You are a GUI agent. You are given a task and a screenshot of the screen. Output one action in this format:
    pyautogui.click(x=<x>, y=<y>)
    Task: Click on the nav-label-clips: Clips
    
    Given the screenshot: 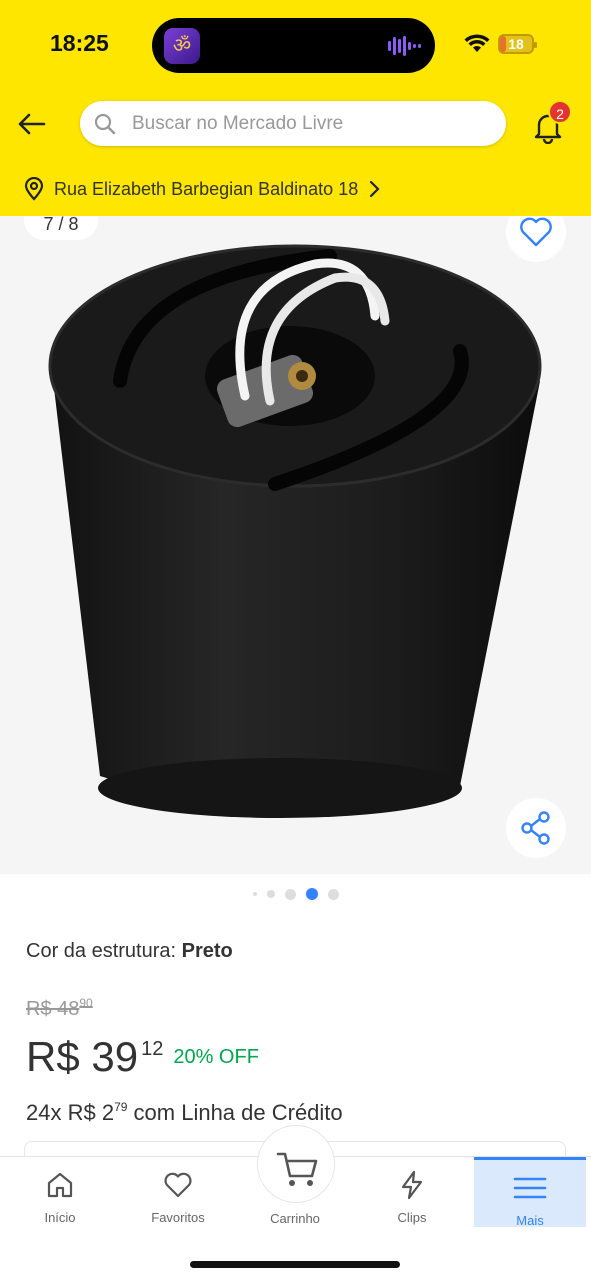 What is the action you would take?
    pyautogui.click(x=412, y=1217)
    